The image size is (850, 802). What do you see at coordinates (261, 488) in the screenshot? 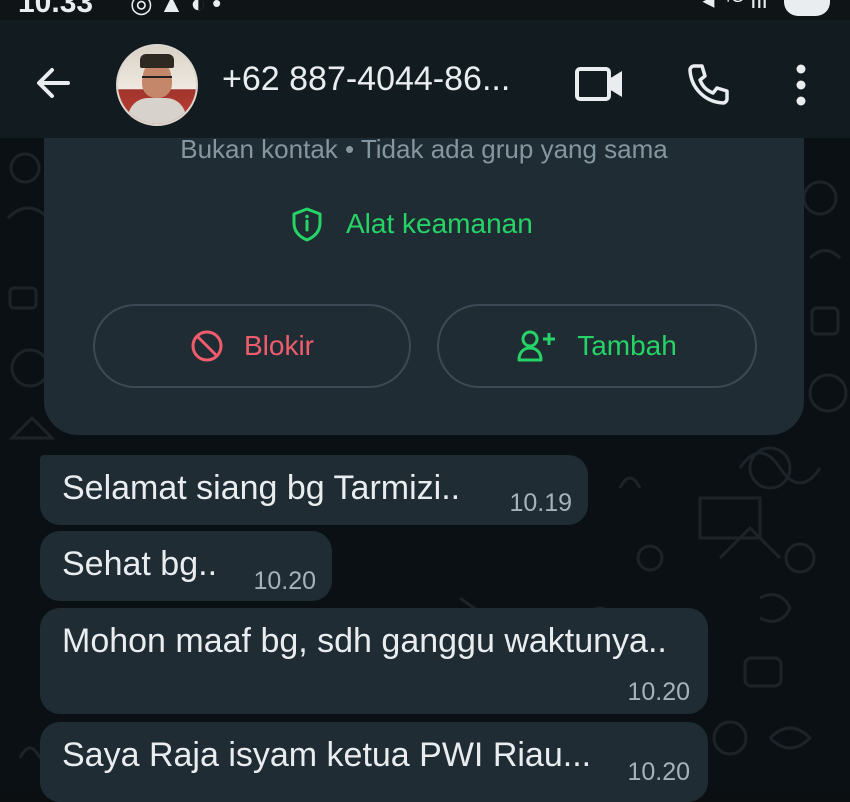
I see `message-text: Selamat siang bg Tarmizi..` at bounding box center [261, 488].